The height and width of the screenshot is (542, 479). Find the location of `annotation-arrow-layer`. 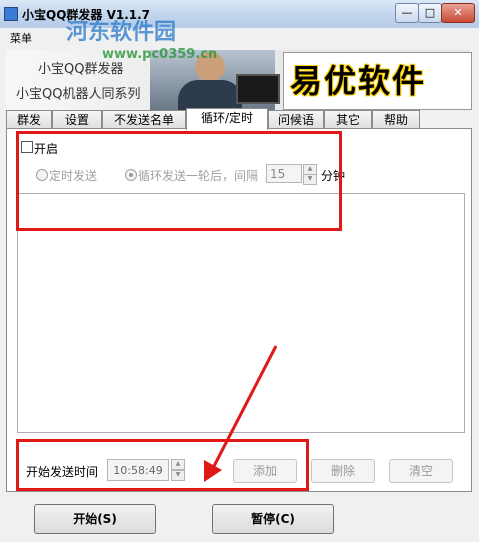

annotation-arrow-layer is located at coordinates (241, 413).